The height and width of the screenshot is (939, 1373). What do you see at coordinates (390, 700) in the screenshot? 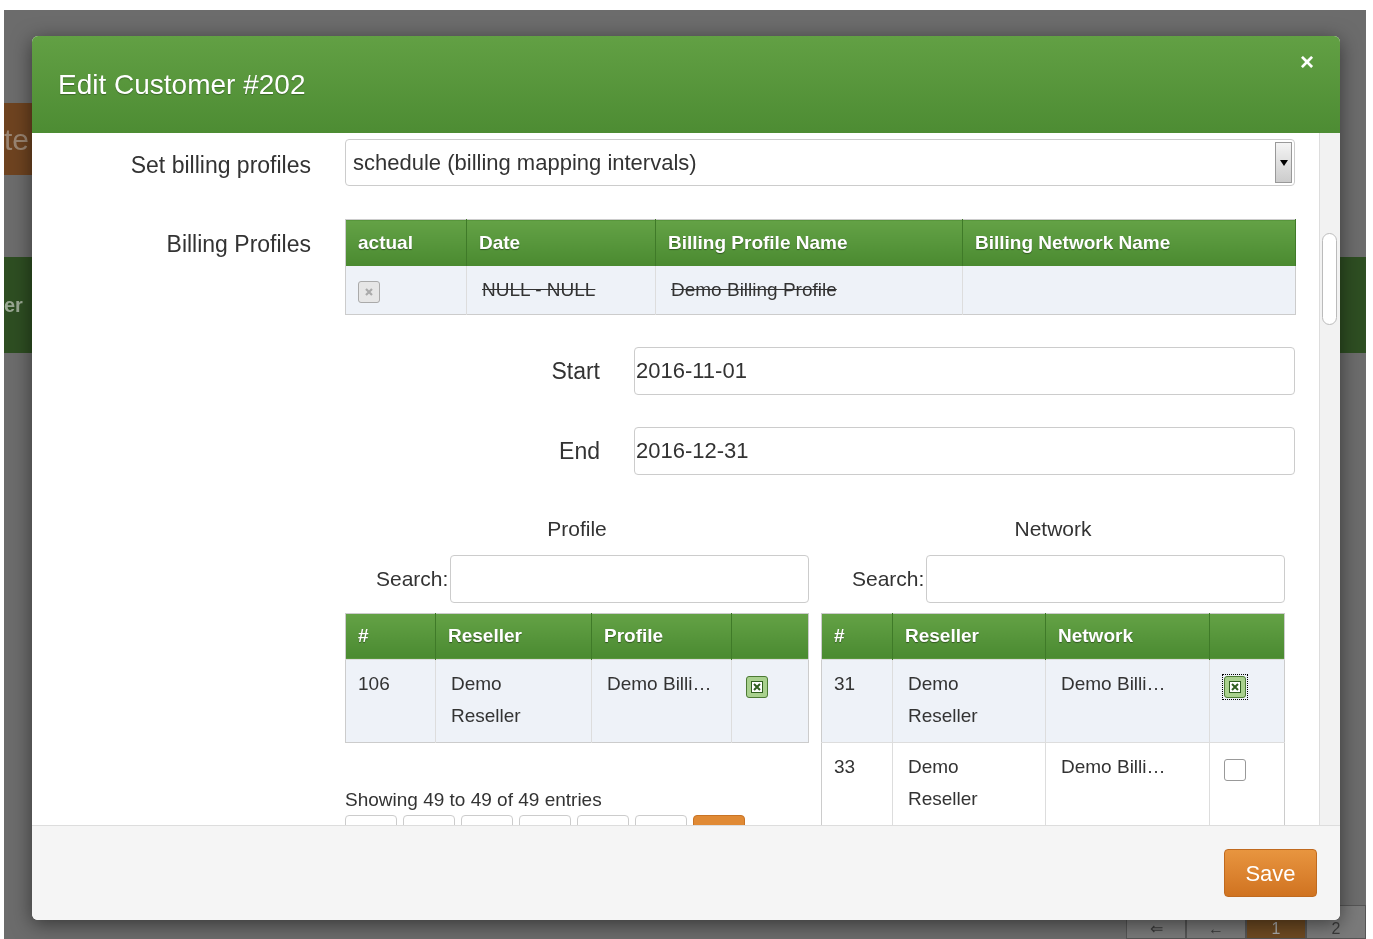
I see `table-cell: 106` at bounding box center [390, 700].